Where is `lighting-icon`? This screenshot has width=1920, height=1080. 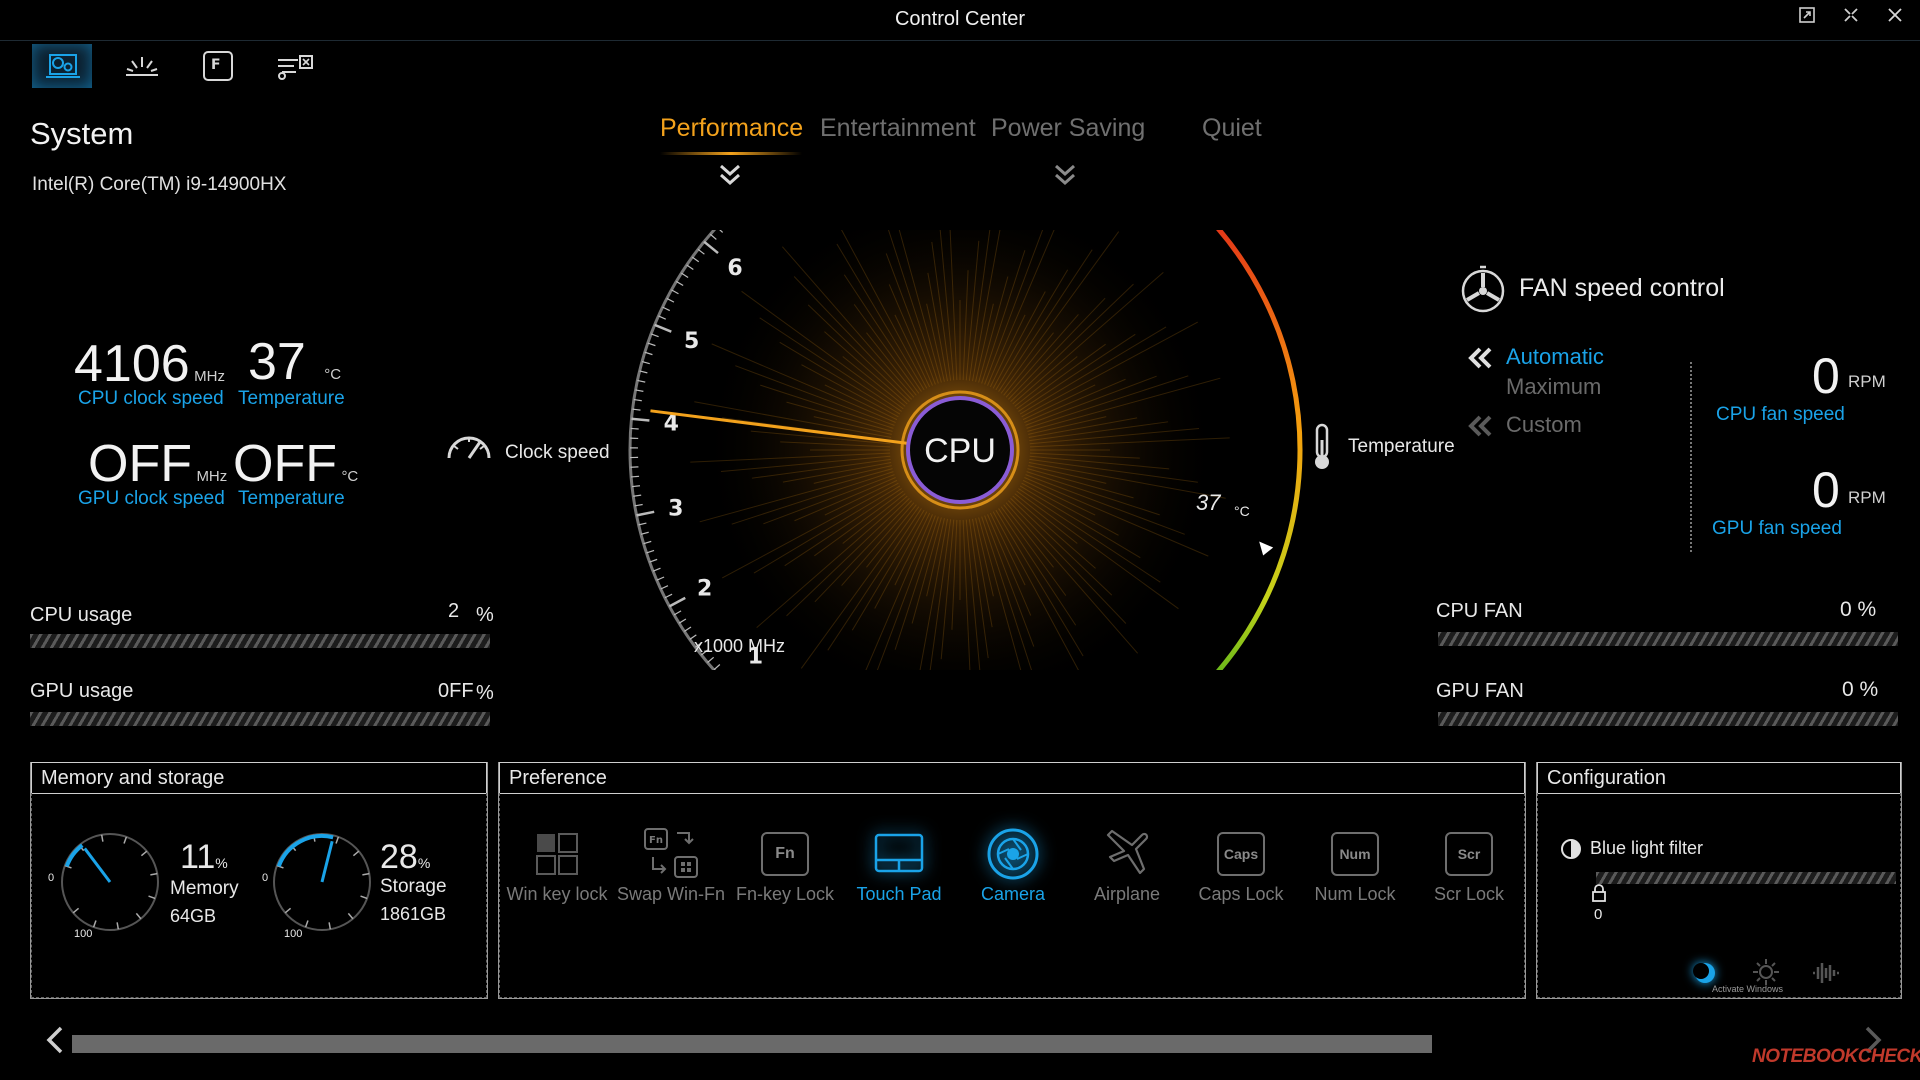
lighting-icon is located at coordinates (142, 66).